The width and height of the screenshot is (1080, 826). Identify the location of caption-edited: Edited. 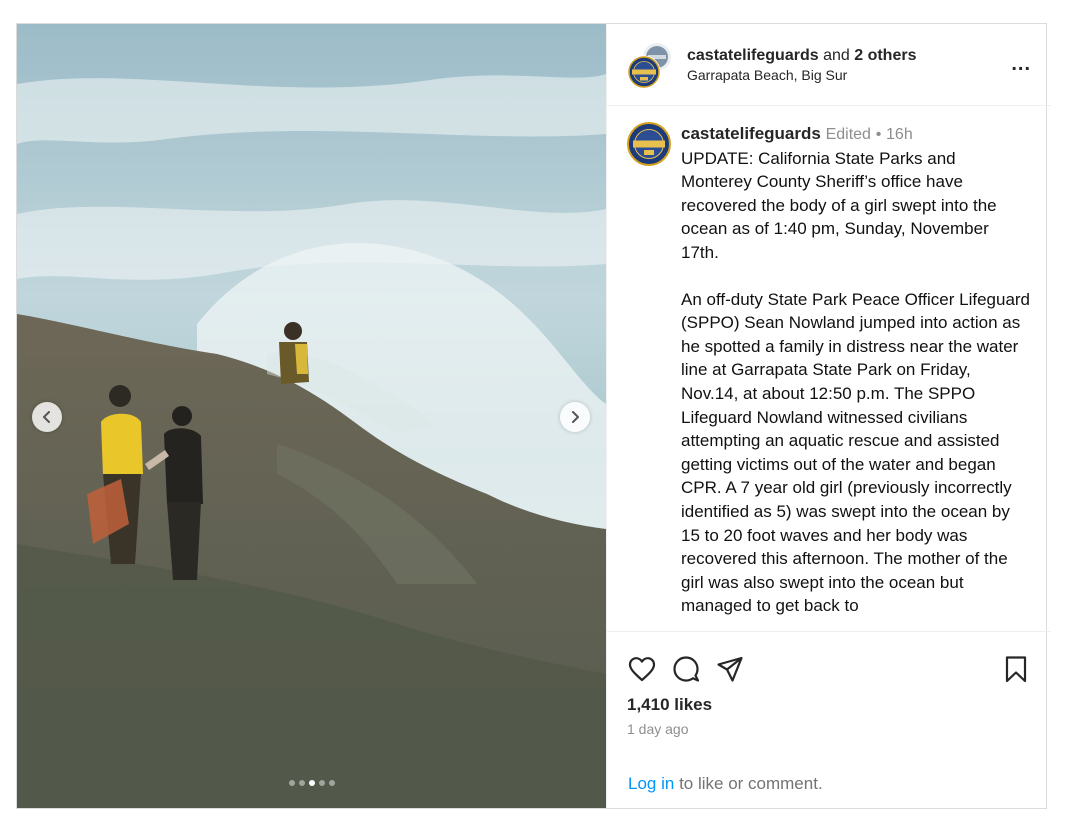
(848, 134).